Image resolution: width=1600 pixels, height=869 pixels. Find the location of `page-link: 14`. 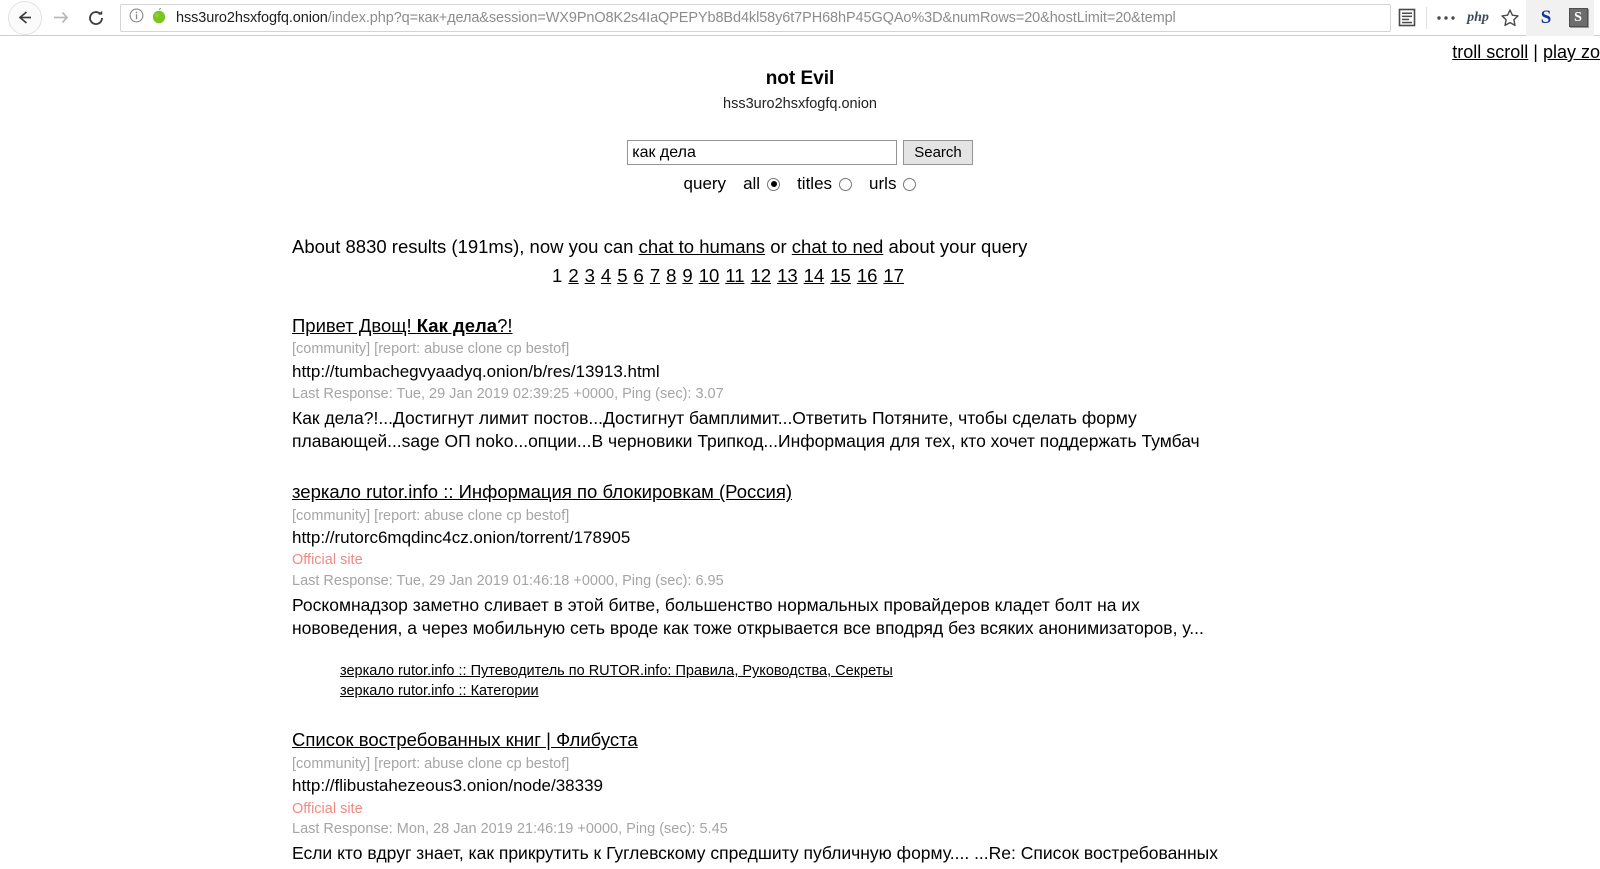

page-link: 14 is located at coordinates (814, 275).